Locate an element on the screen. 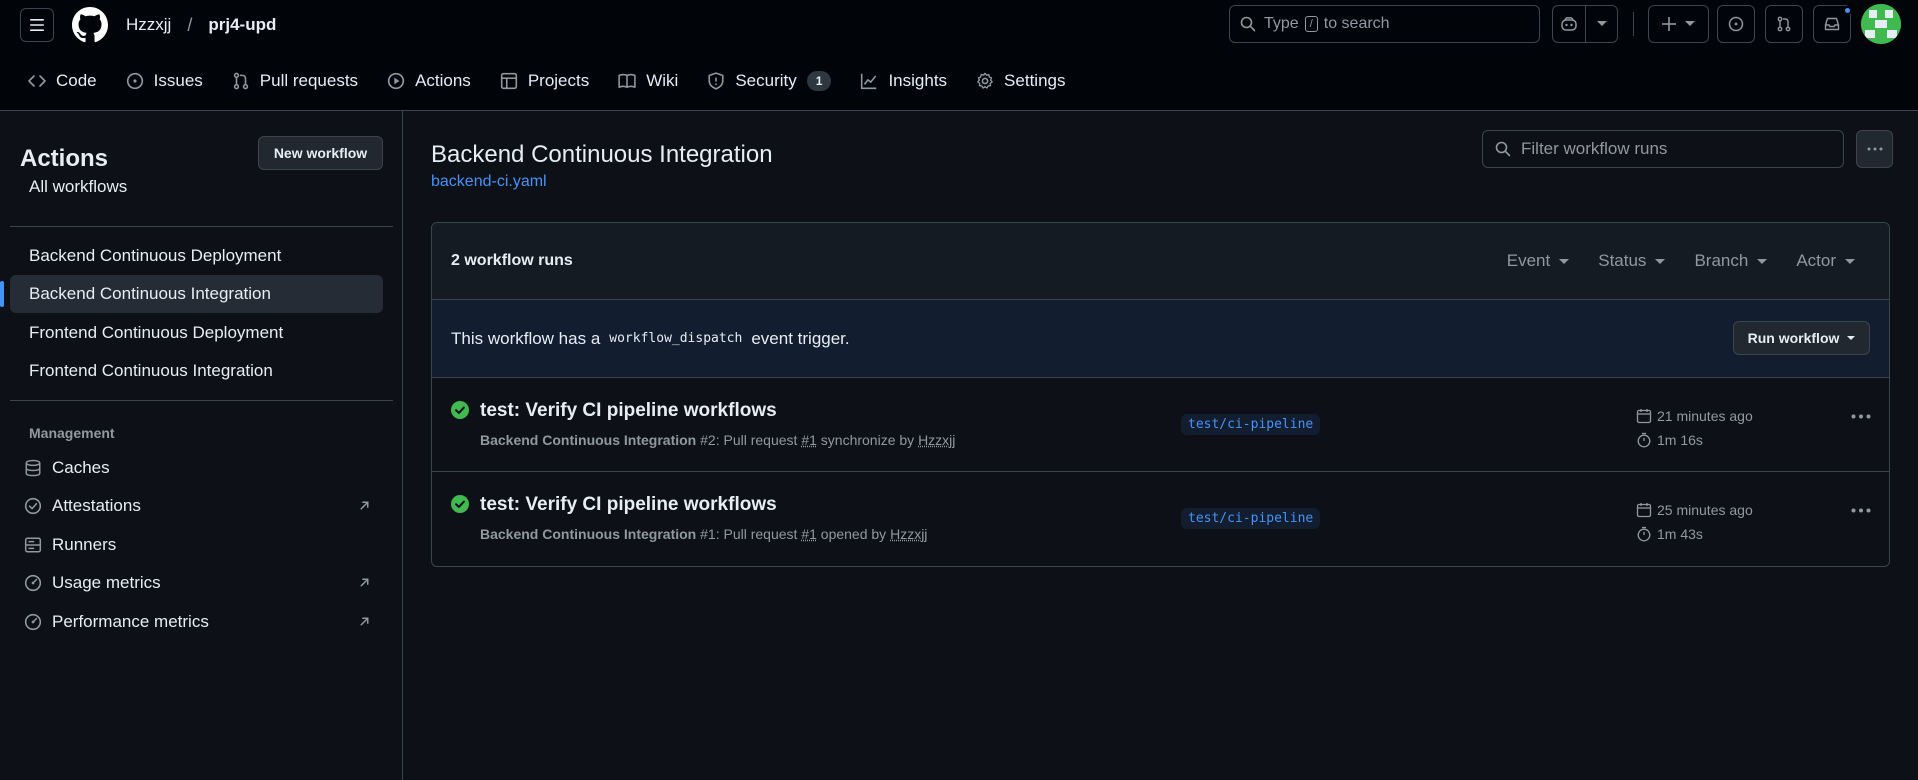 The height and width of the screenshot is (780, 1918). inbox-icon is located at coordinates (1832, 24).